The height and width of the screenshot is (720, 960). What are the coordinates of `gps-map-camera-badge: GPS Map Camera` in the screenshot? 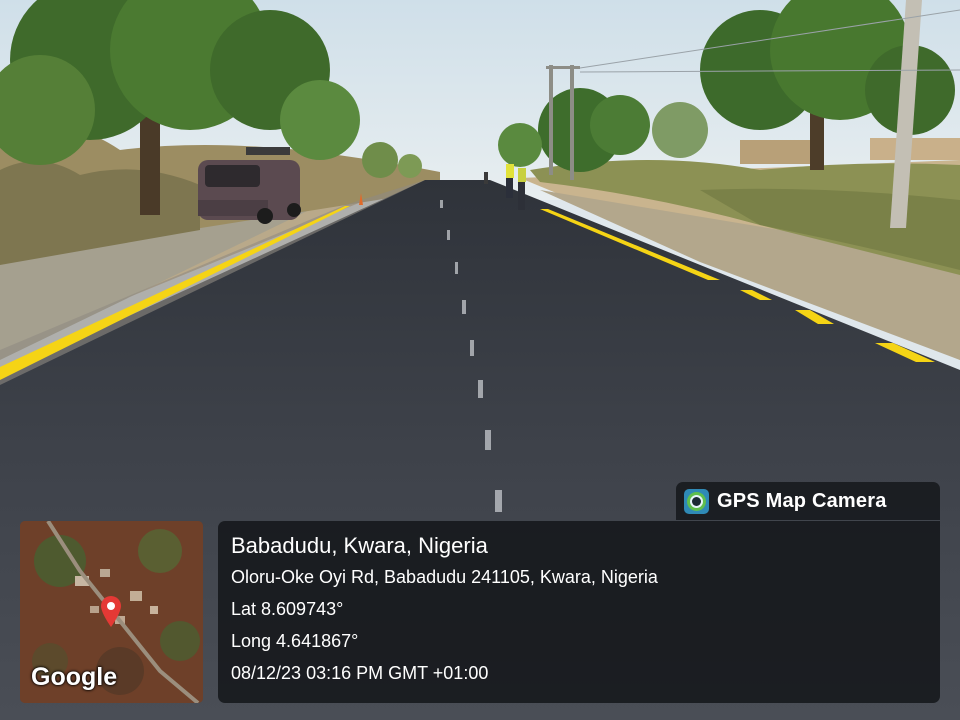 It's located at (808, 501).